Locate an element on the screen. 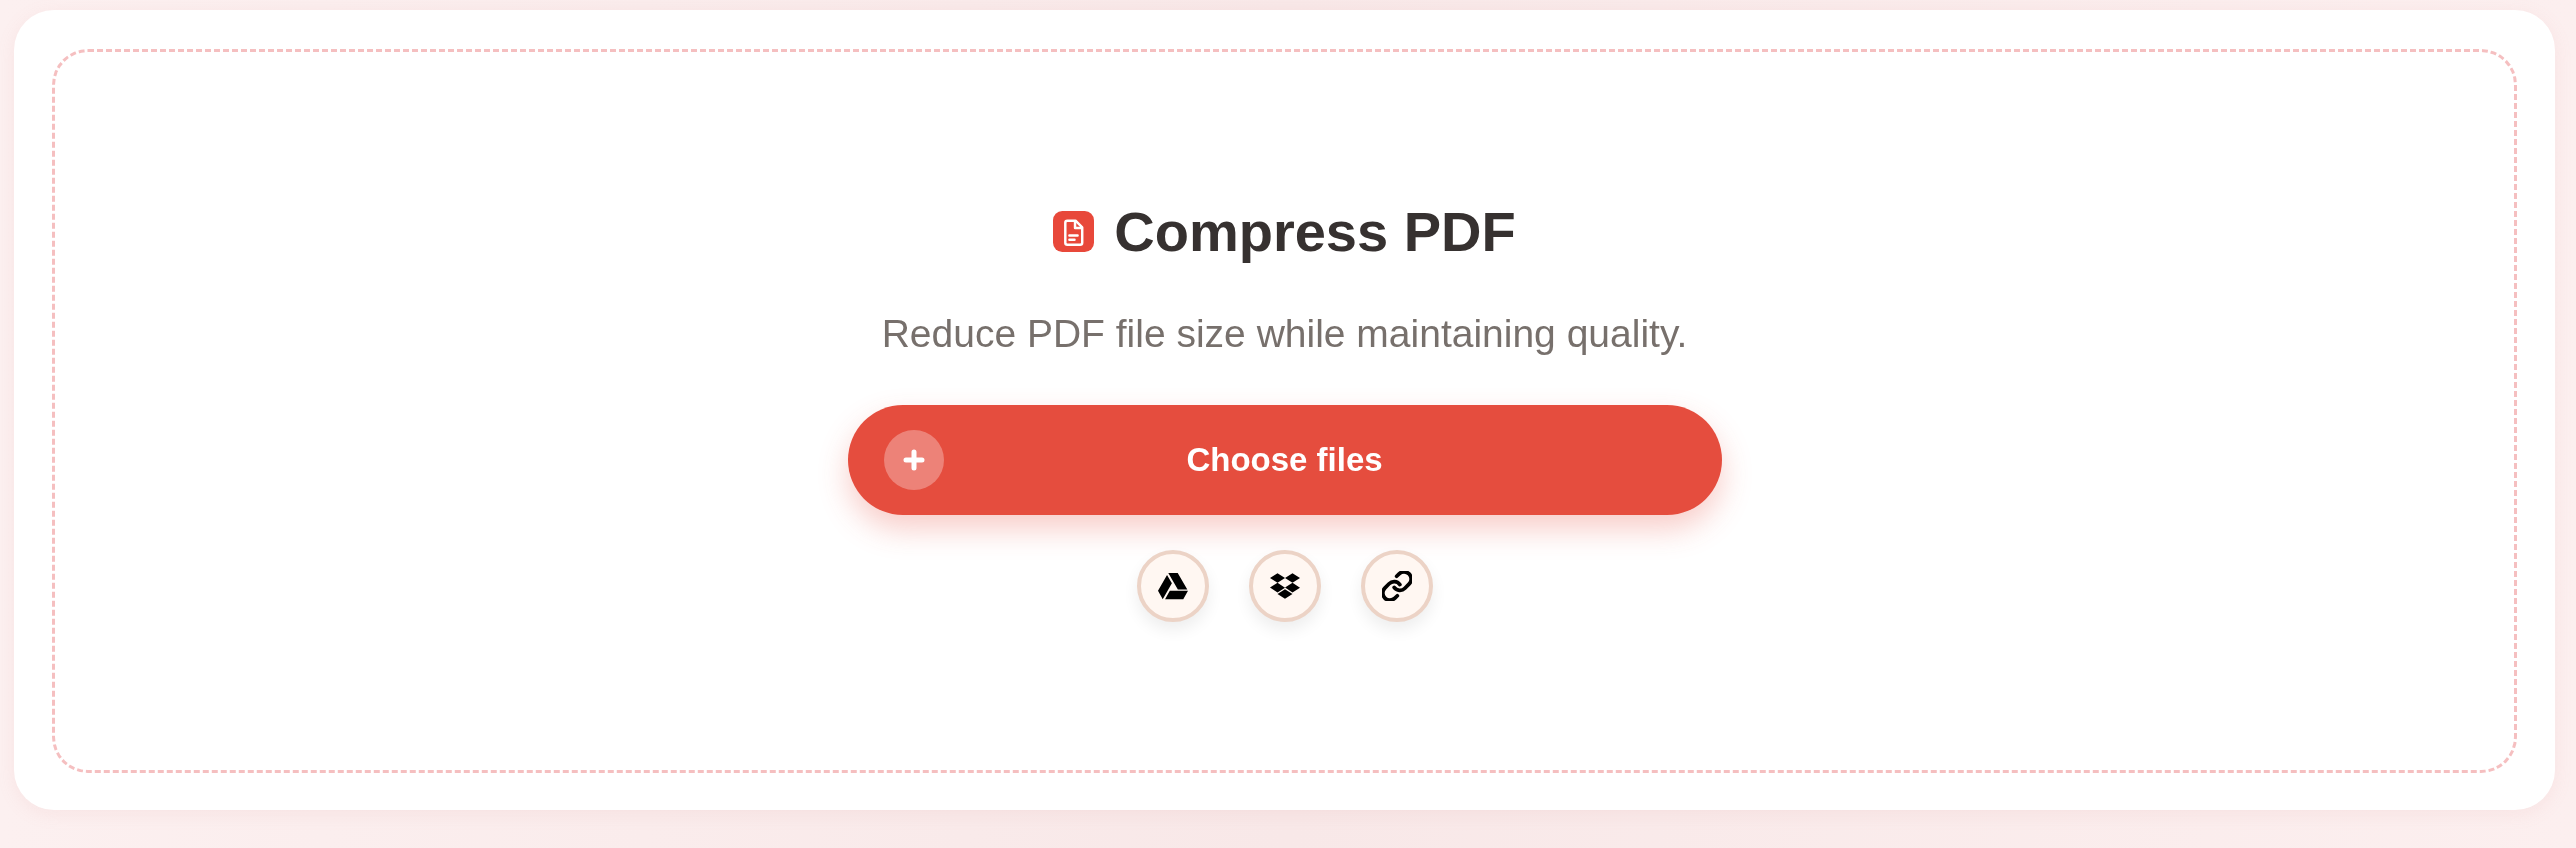 Image resolution: width=2576 pixels, height=848 pixels. diamonds-icon is located at coordinates (1284, 586).